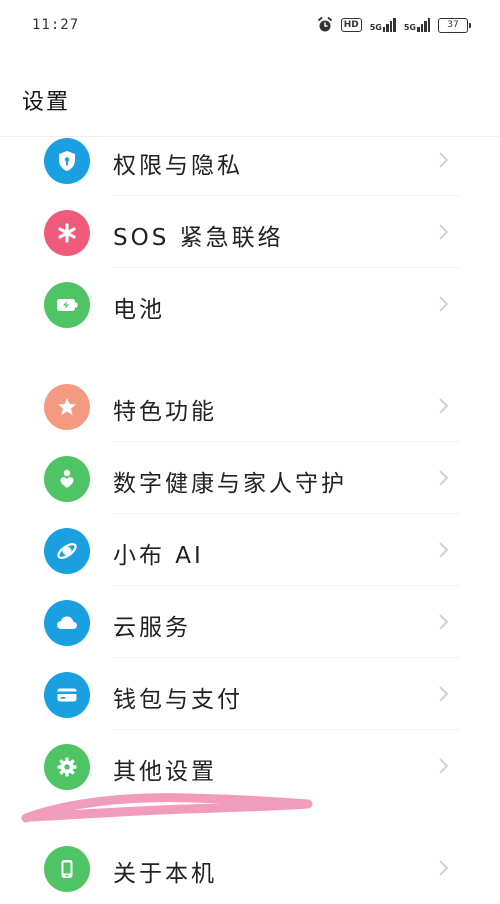 This screenshot has height=904, width=500. Describe the element at coordinates (250, 160) in the screenshot. I see `settings-item-privacy: 权限与隐私` at that location.